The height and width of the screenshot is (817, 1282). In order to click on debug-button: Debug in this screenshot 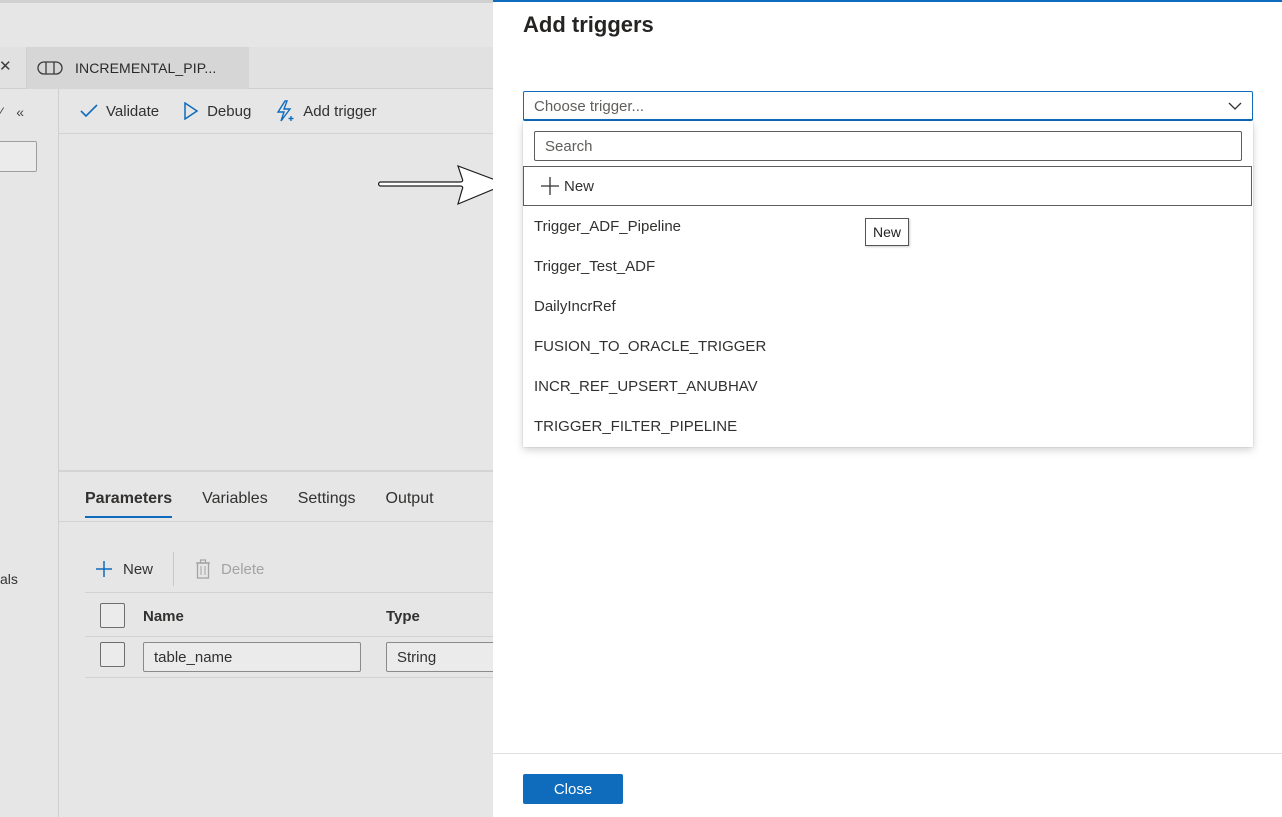, I will do `click(217, 111)`.